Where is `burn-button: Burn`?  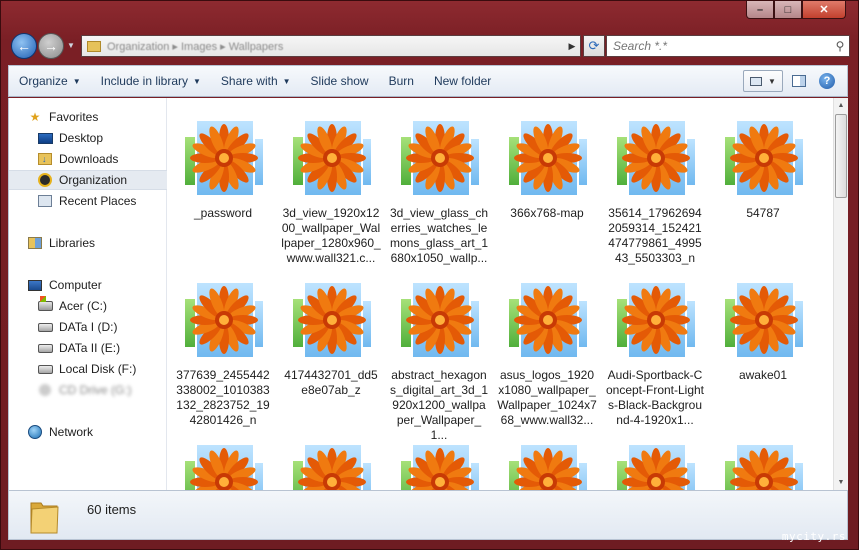
burn-button: Burn is located at coordinates (401, 81).